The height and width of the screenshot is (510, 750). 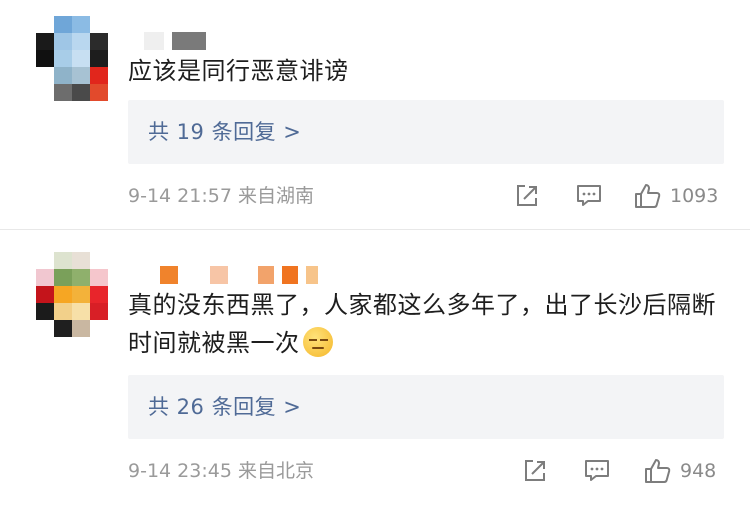 I want to click on comment-text: 真的没东西黑了，人家都这么多年了，出了长沙后隔断时间就被黑一次, so click(x=424, y=324).